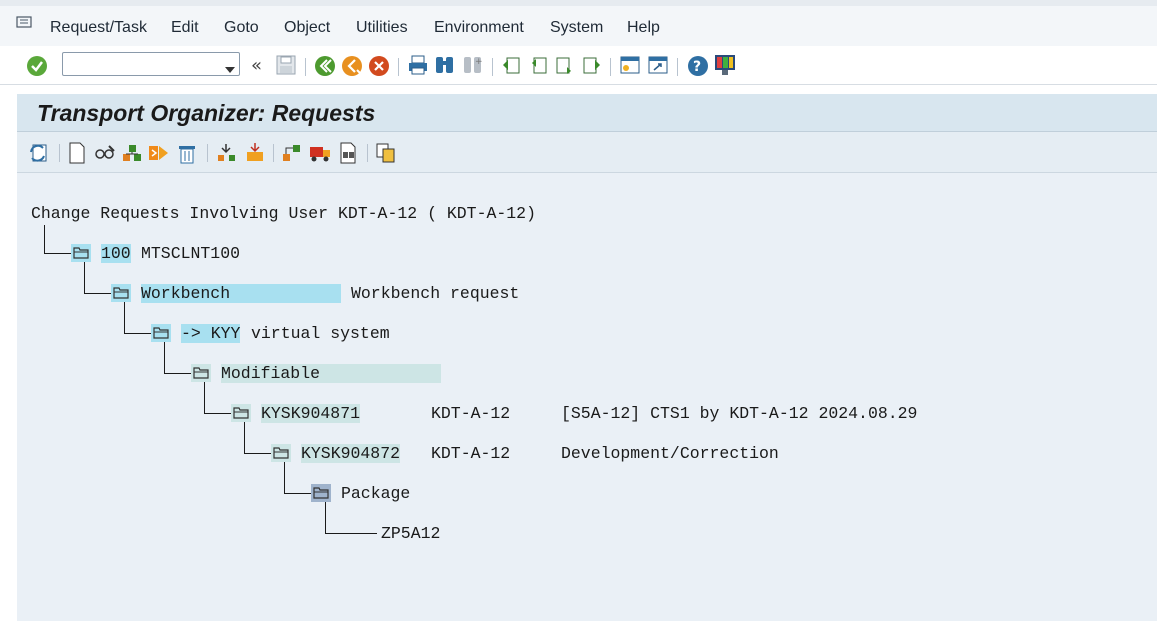  I want to click on menu-goto: Goto, so click(241, 28).